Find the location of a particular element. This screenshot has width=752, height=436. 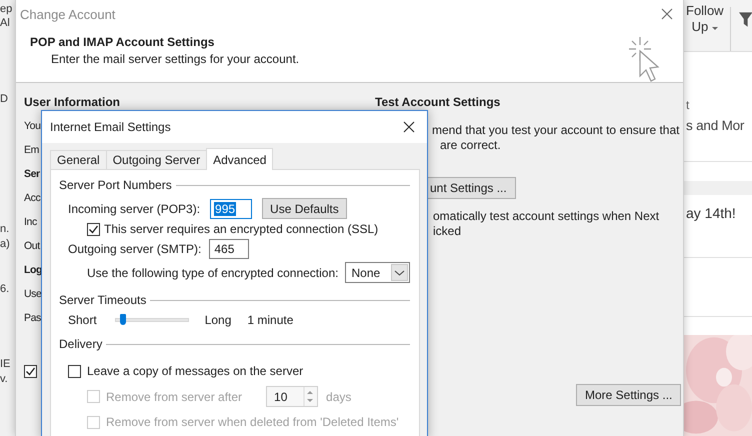

timeout-value: 1 minute is located at coordinates (270, 320).